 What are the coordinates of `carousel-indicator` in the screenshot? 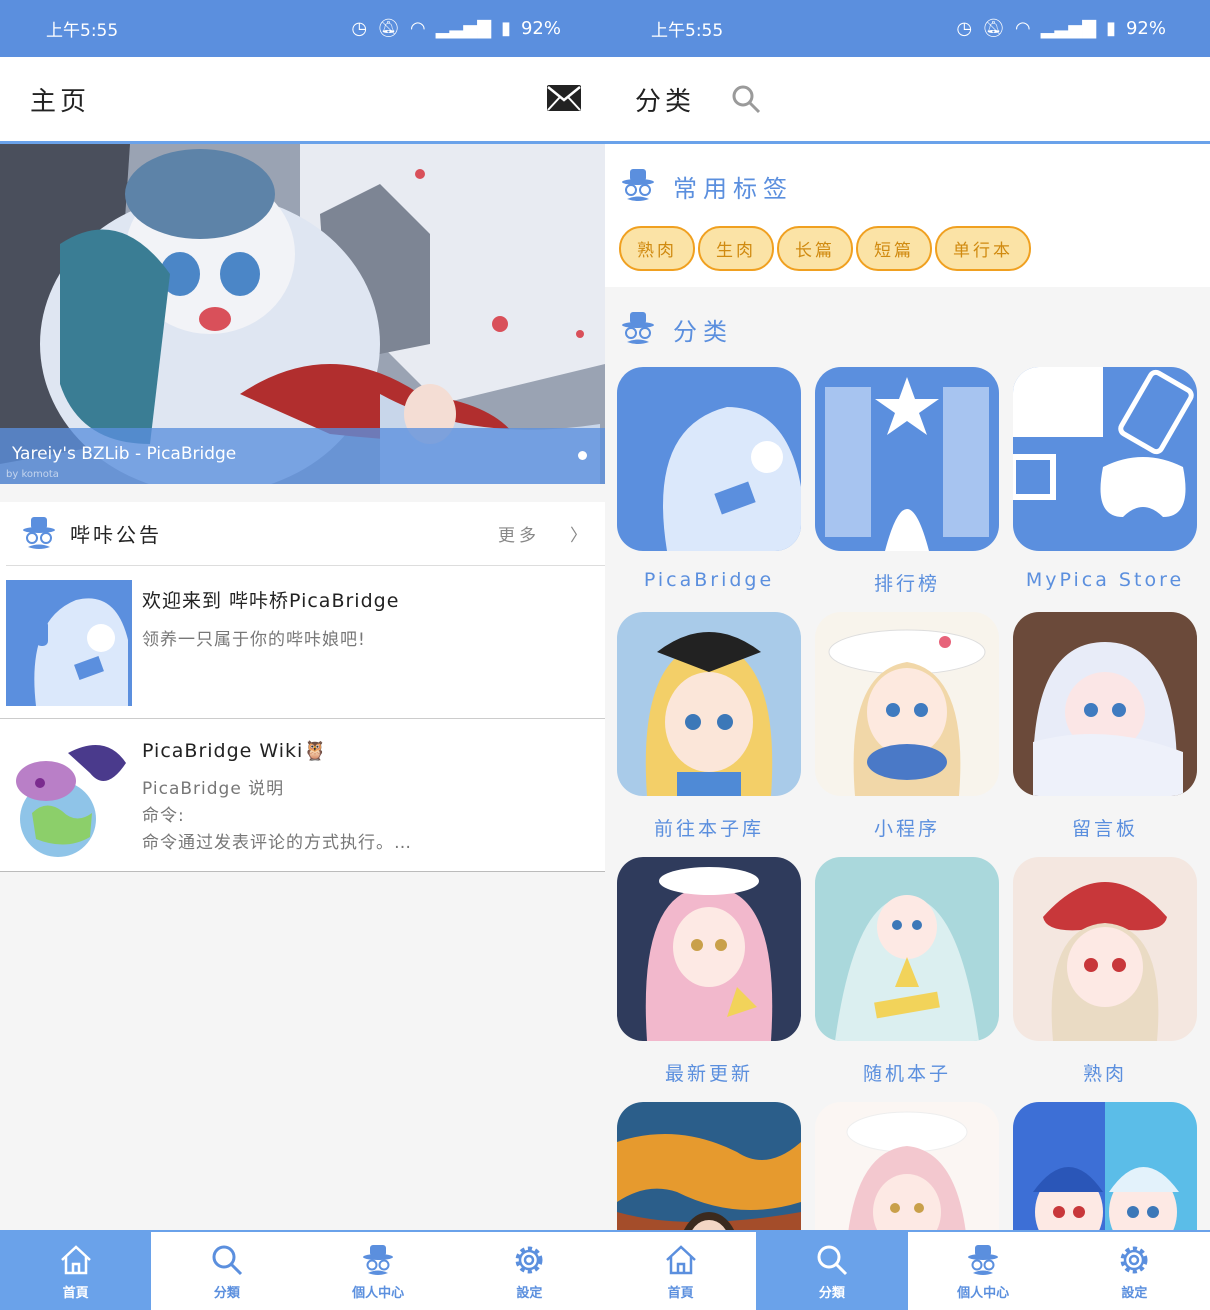 It's located at (582, 455).